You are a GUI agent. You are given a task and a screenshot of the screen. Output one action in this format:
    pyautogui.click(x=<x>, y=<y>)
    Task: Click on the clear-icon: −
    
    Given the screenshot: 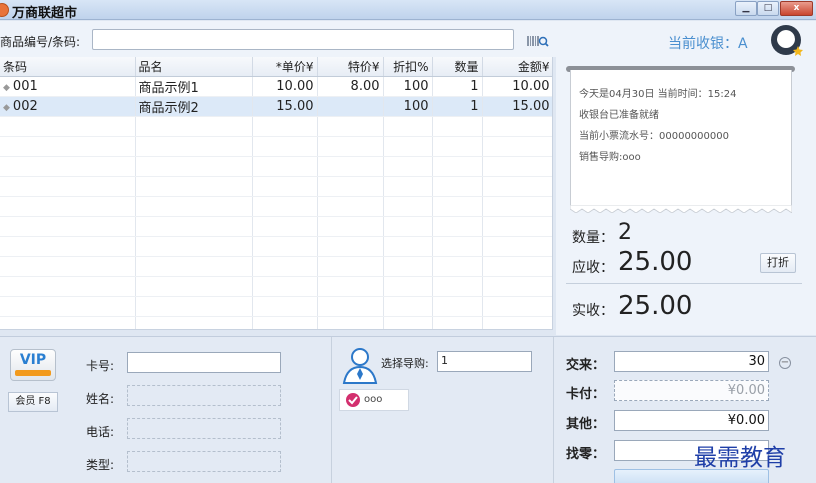 What is the action you would take?
    pyautogui.click(x=785, y=363)
    